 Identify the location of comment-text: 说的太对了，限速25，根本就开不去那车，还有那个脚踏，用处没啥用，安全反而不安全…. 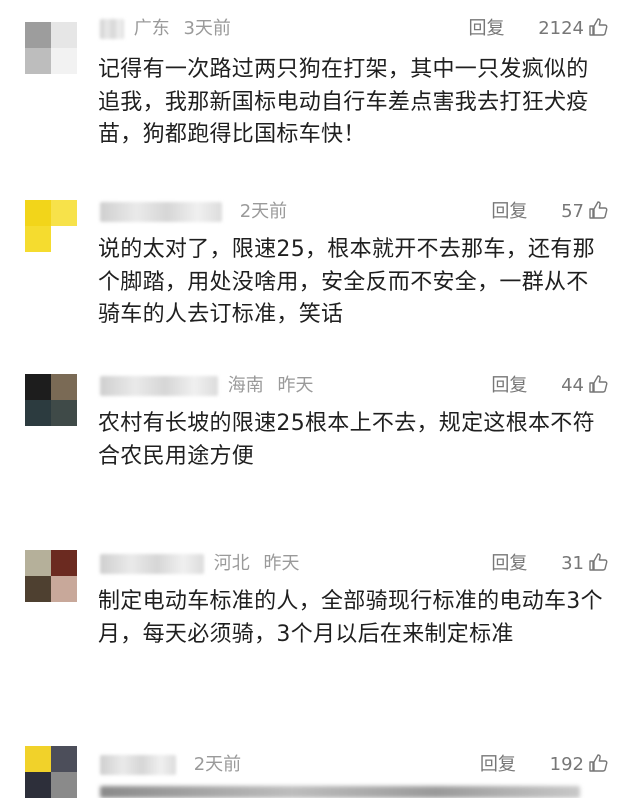
(346, 282).